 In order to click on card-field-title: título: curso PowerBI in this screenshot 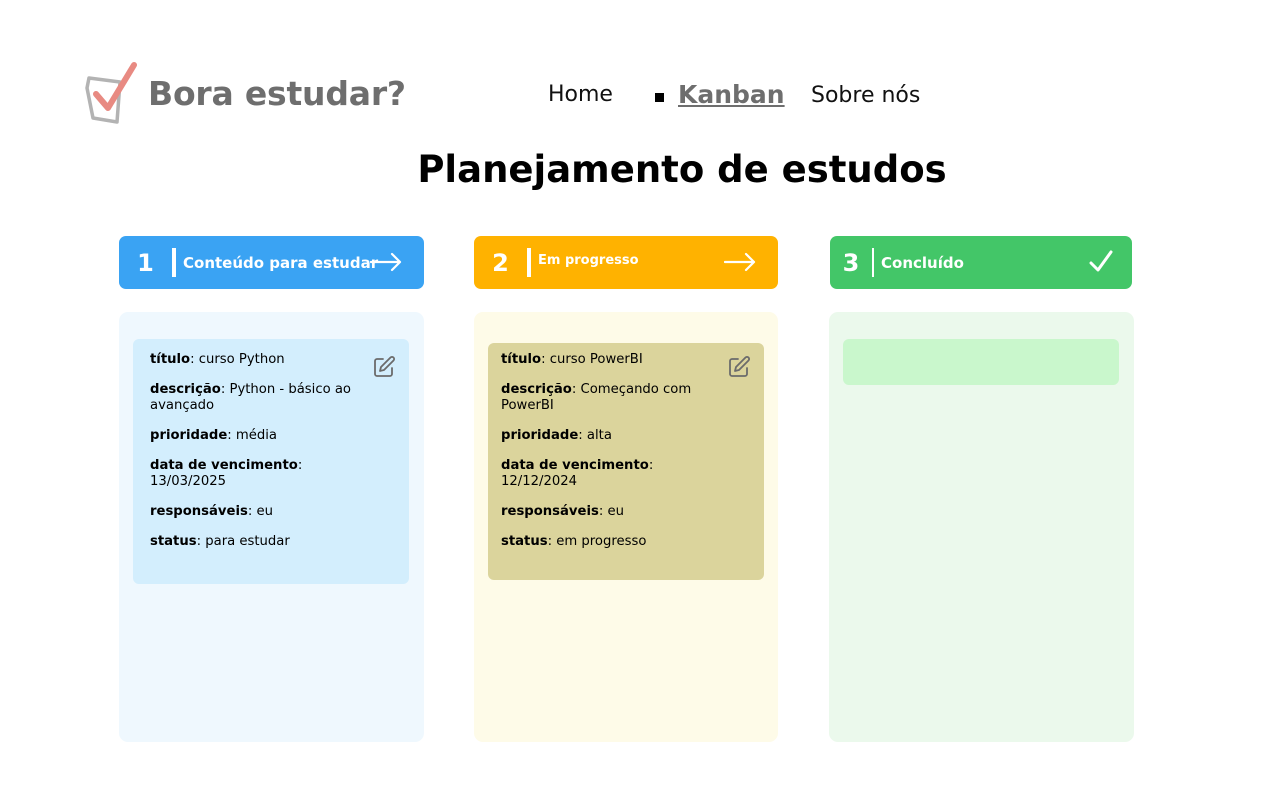, I will do `click(572, 359)`.